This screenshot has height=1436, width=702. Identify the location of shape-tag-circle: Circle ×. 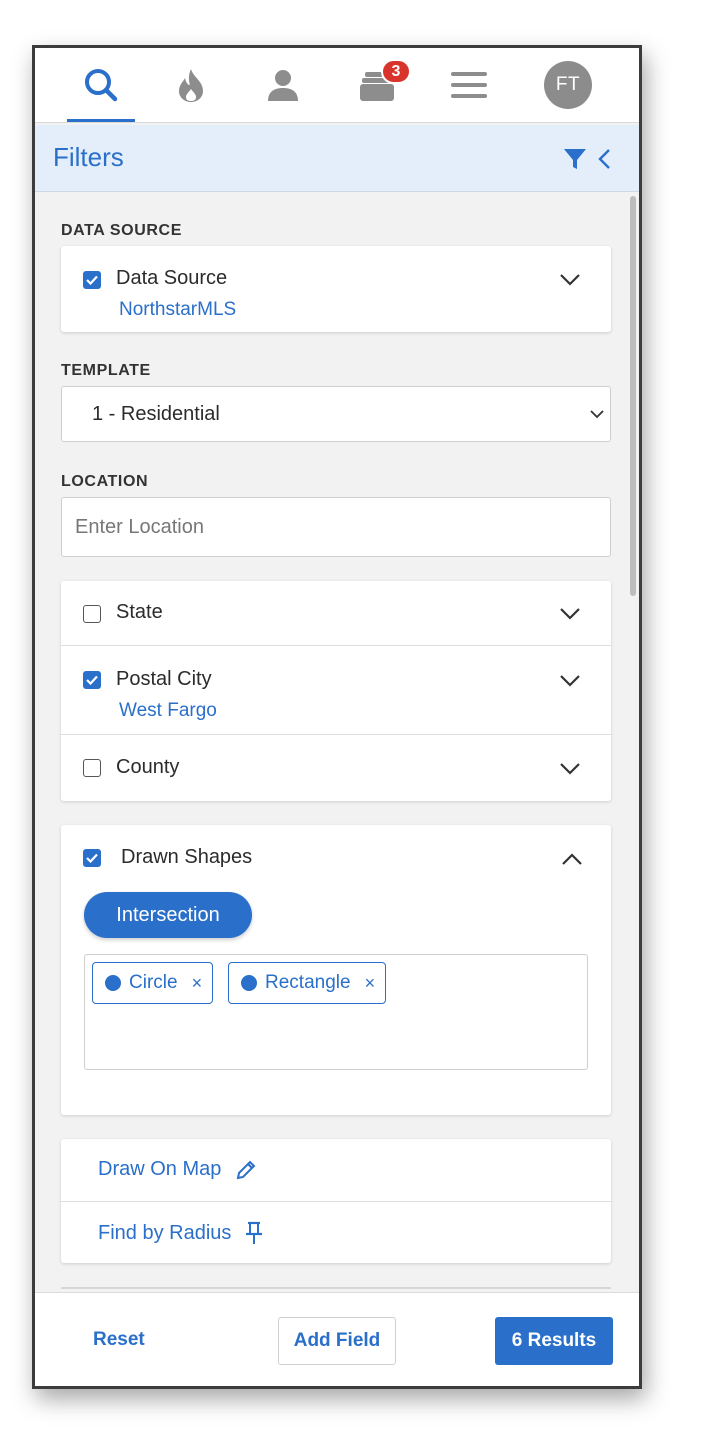
(153, 983).